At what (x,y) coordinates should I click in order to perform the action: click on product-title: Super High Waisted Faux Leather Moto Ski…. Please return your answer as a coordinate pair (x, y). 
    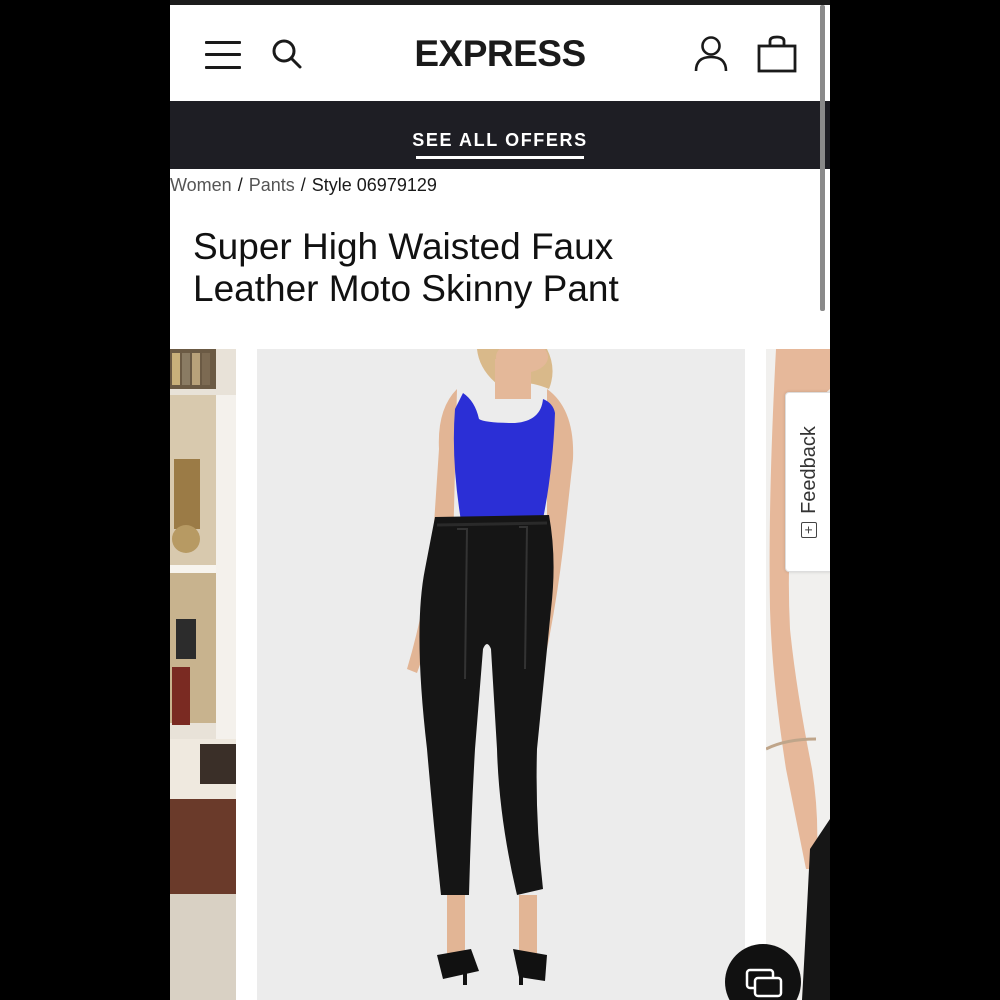
    Looking at the image, I should click on (473, 268).